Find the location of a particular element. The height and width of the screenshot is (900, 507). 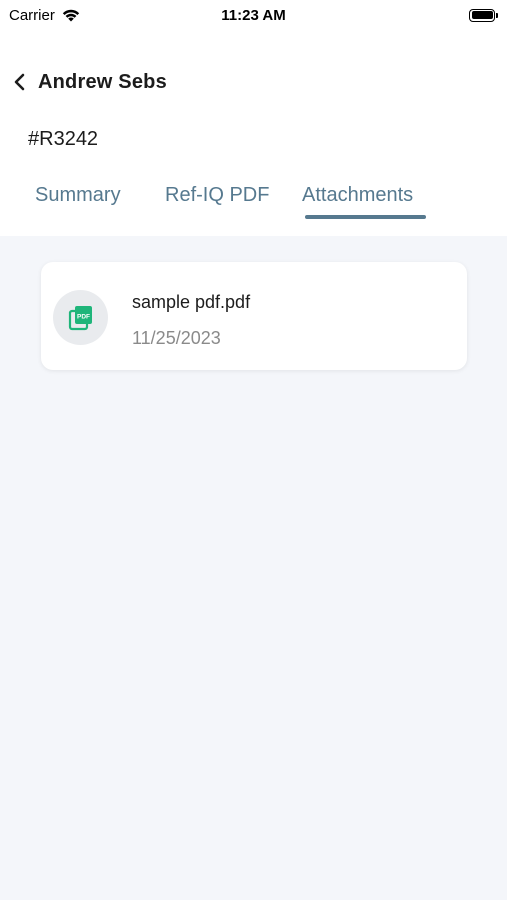

status-left: Carrier is located at coordinates (45, 15).